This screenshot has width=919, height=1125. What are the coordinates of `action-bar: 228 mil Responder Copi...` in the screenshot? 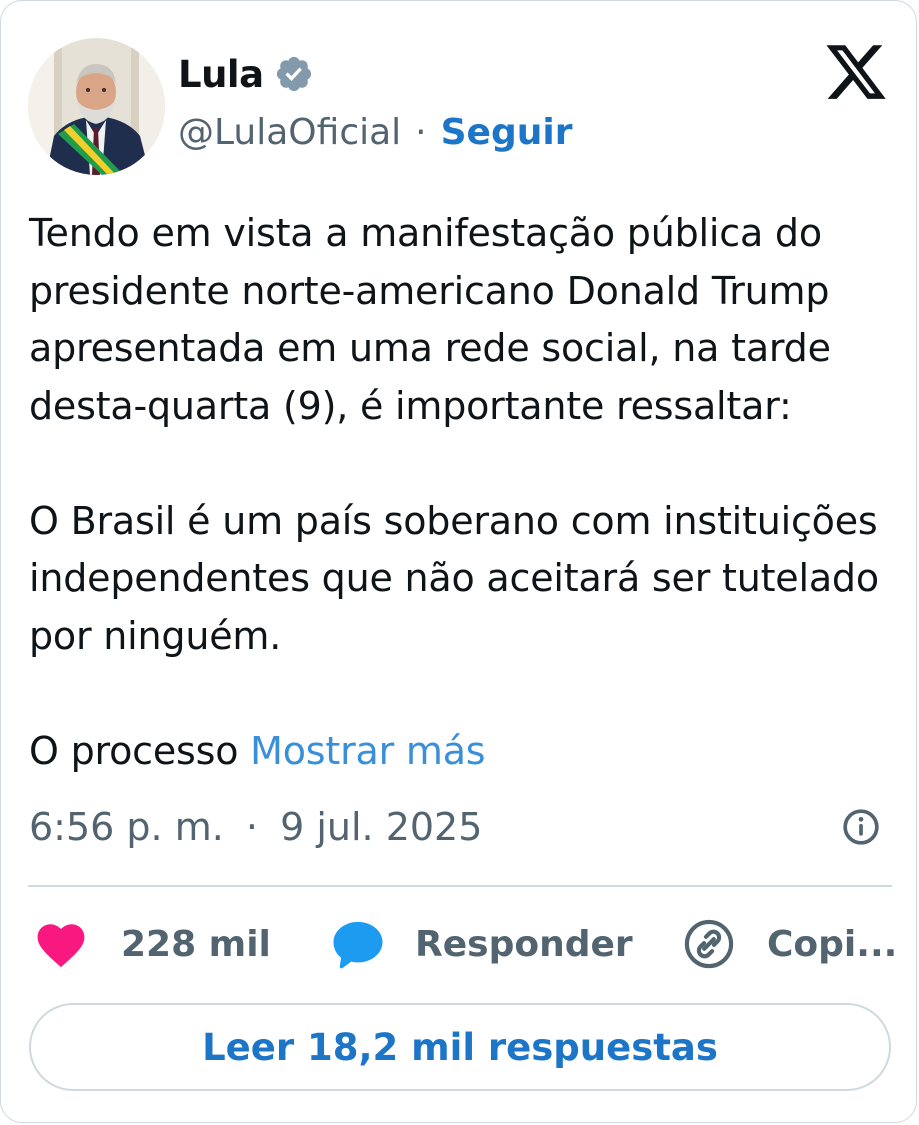 It's located at (465, 944).